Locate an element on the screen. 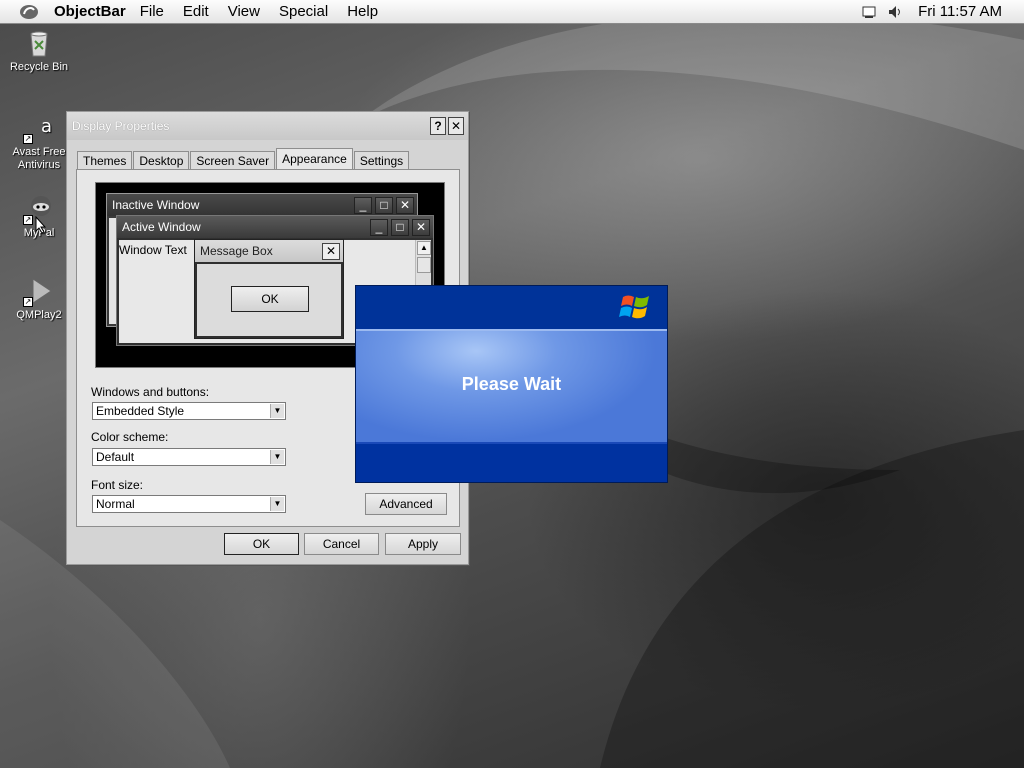 The image size is (1024, 768). preview-message-title: Message Box is located at coordinates (236, 251).